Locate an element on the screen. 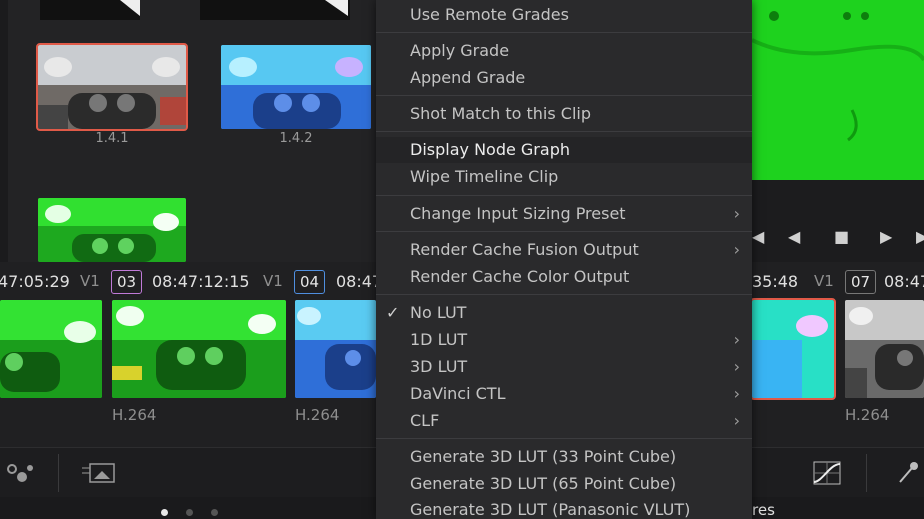 The image size is (924, 519). menu-item-generate-3d-lut-65: Generate 3D LUT (65 Point Cube) is located at coordinates (564, 484).